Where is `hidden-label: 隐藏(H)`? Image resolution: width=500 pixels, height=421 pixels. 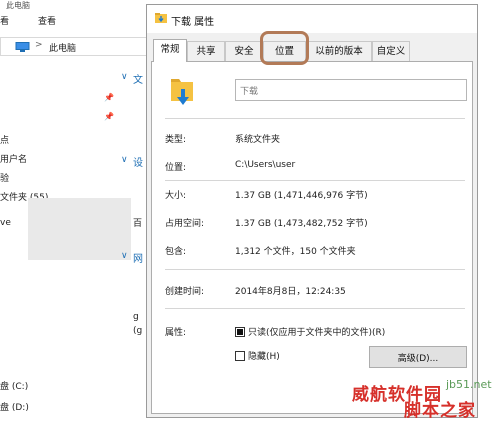 hidden-label: 隐藏(H) is located at coordinates (264, 355).